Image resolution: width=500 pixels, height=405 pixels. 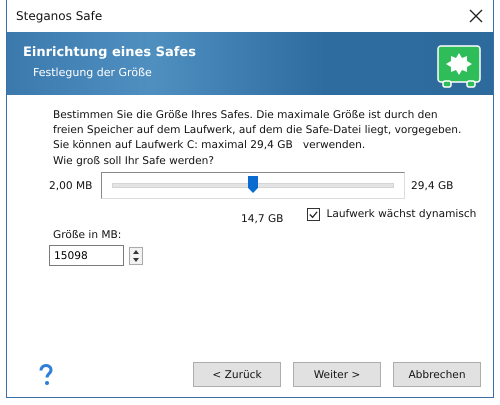 What do you see at coordinates (136, 260) in the screenshot?
I see `down-arrow-icon` at bounding box center [136, 260].